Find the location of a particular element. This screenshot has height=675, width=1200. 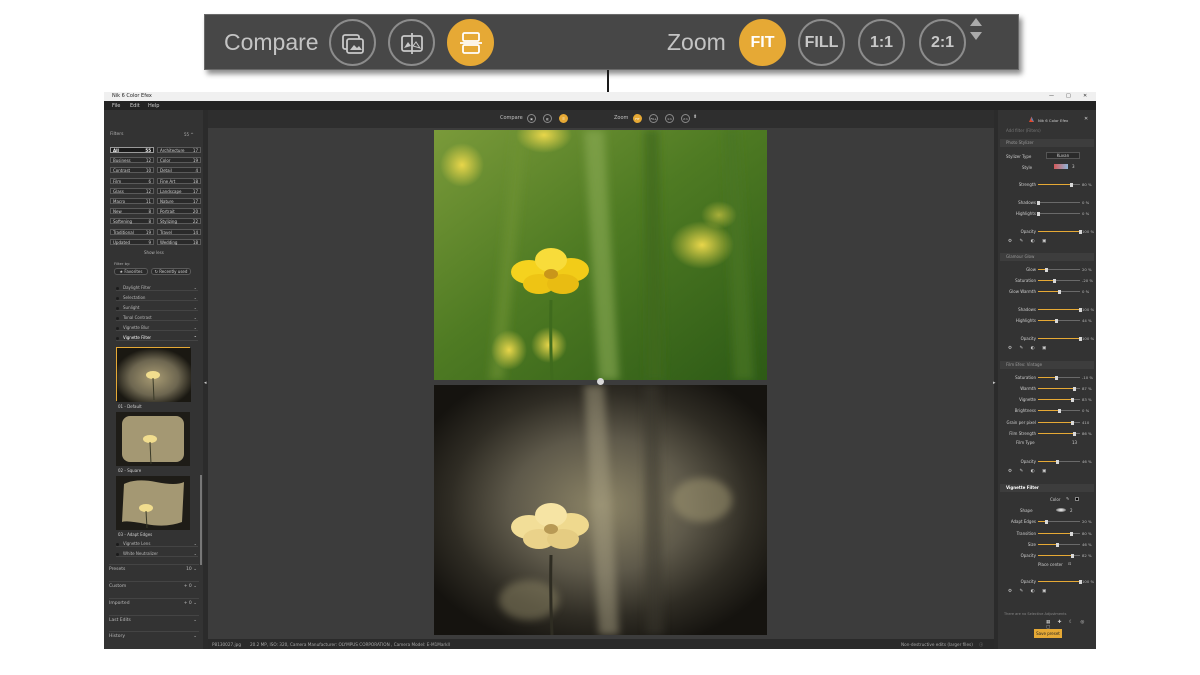

compare-stacked-view-button is located at coordinates (470, 42).